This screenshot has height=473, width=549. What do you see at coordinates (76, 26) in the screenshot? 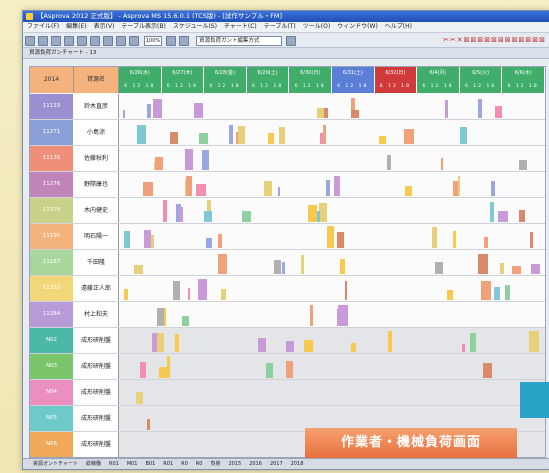
I see `menu-item-1: 編集(E)` at bounding box center [76, 26].